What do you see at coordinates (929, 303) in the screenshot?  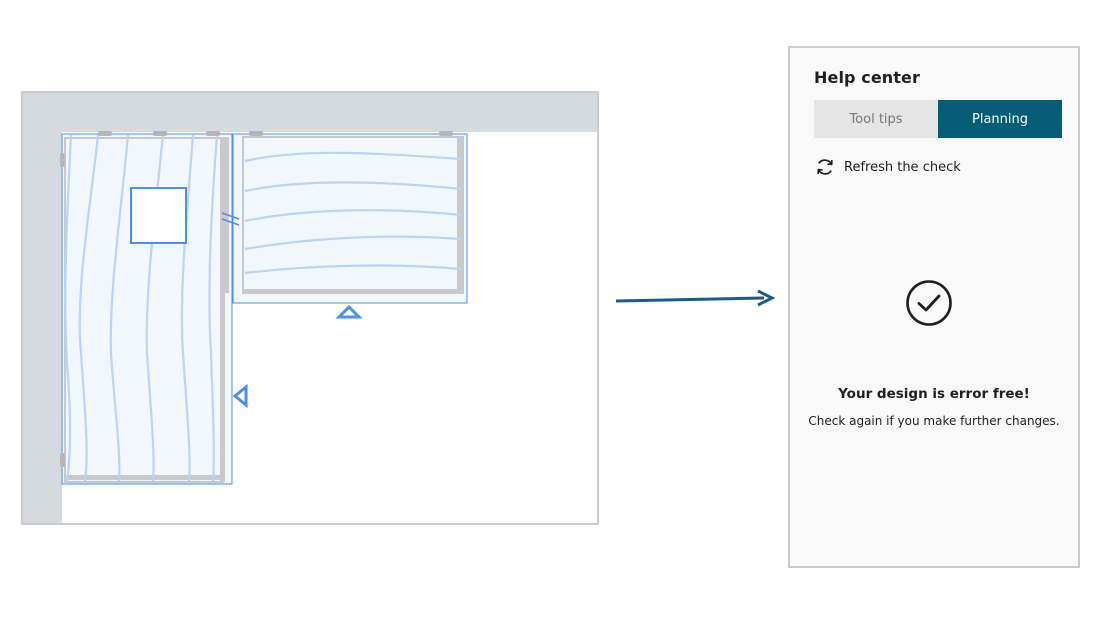 I see `check-circle-icon` at bounding box center [929, 303].